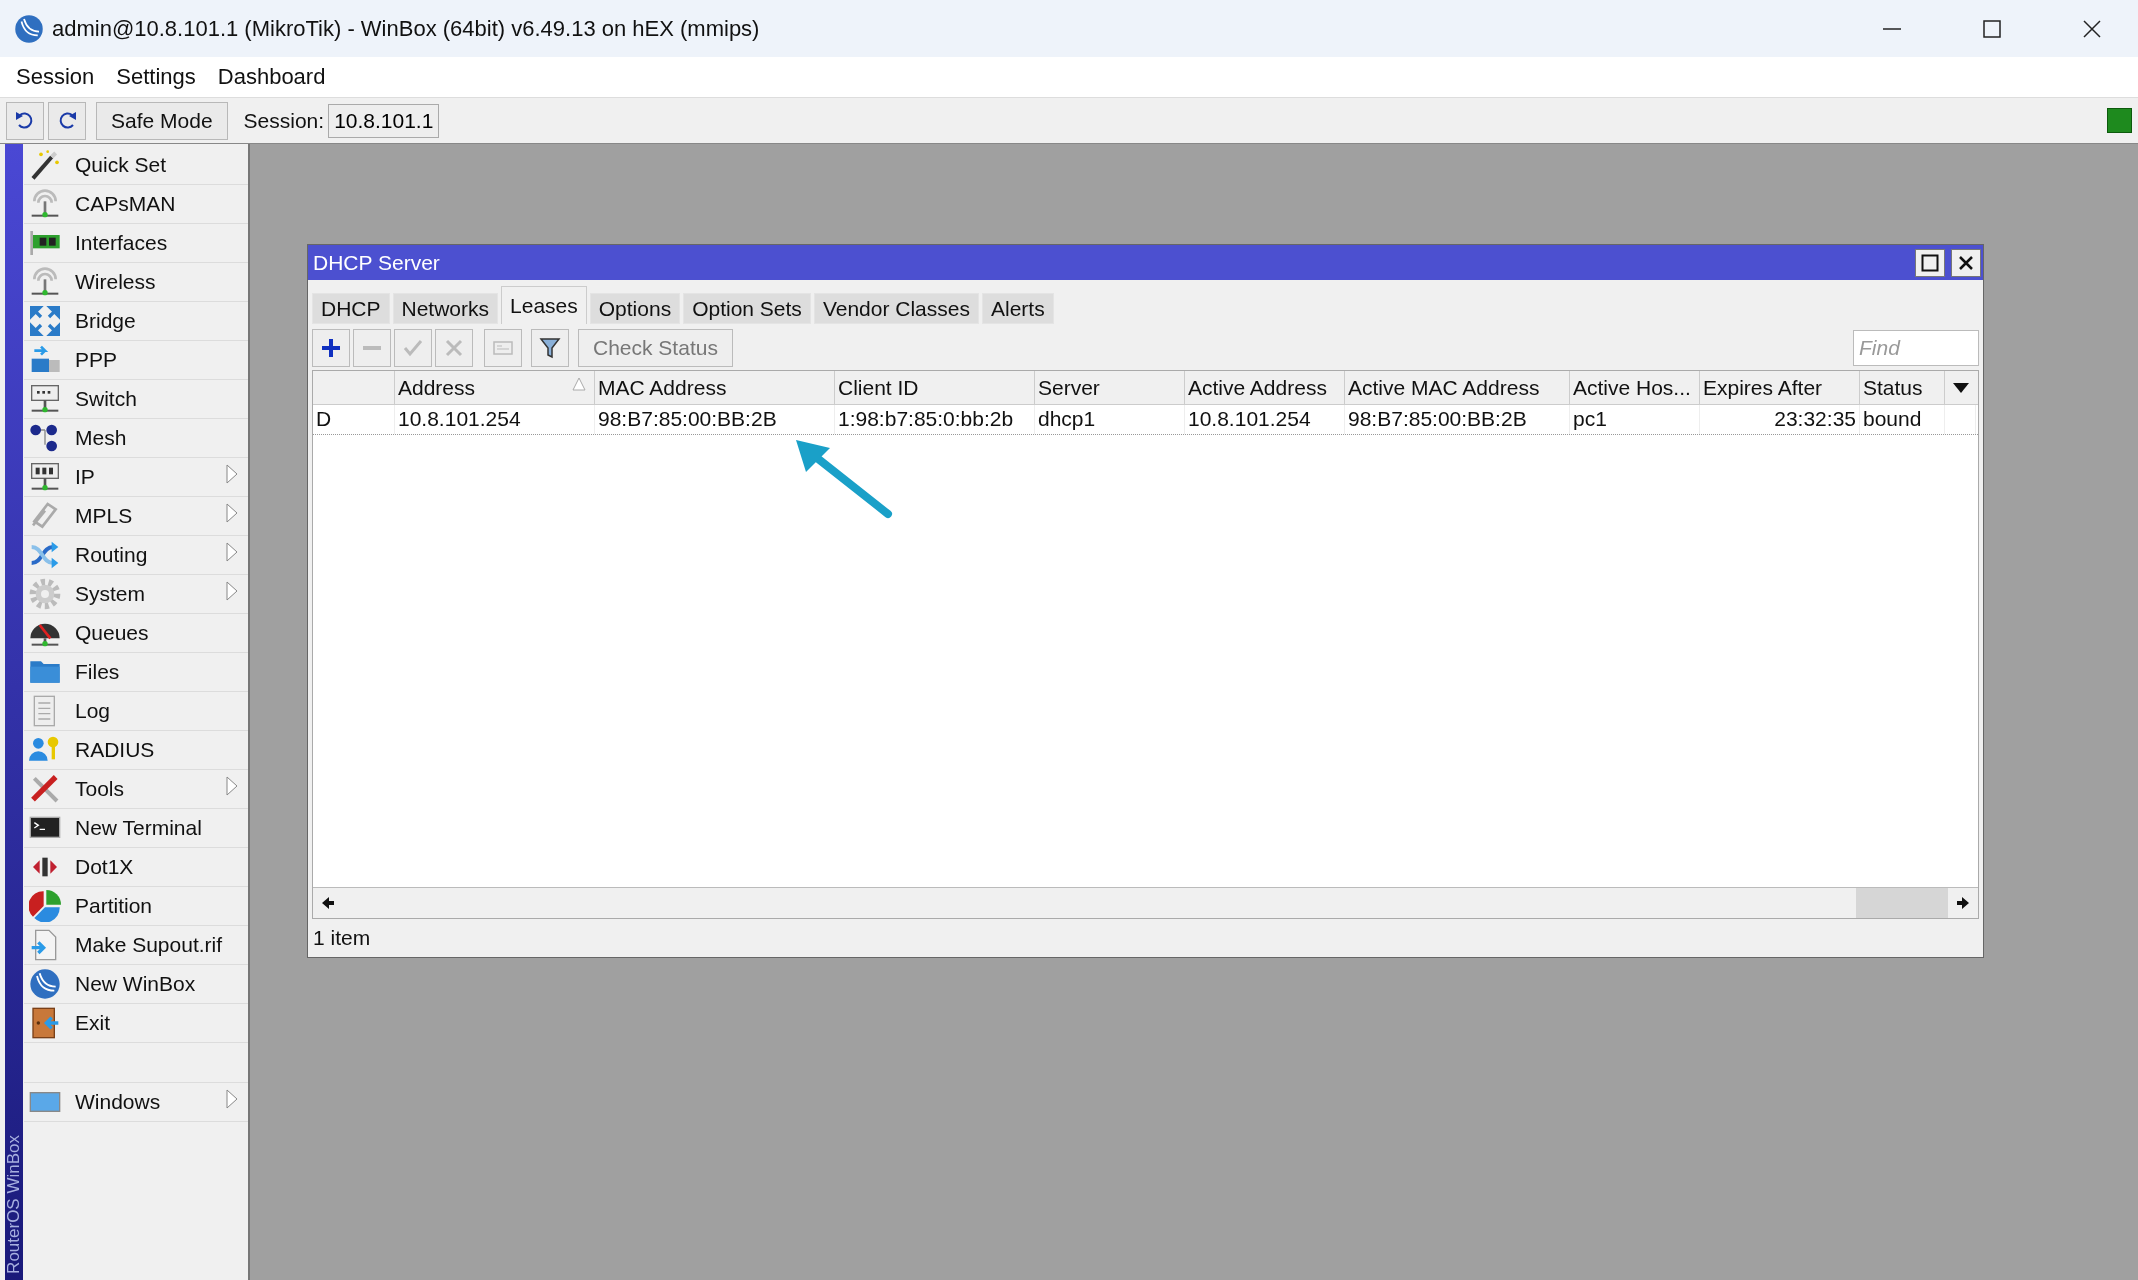 The height and width of the screenshot is (1280, 2138). What do you see at coordinates (1902, 419) in the screenshot?
I see `table-cell: bound` at bounding box center [1902, 419].